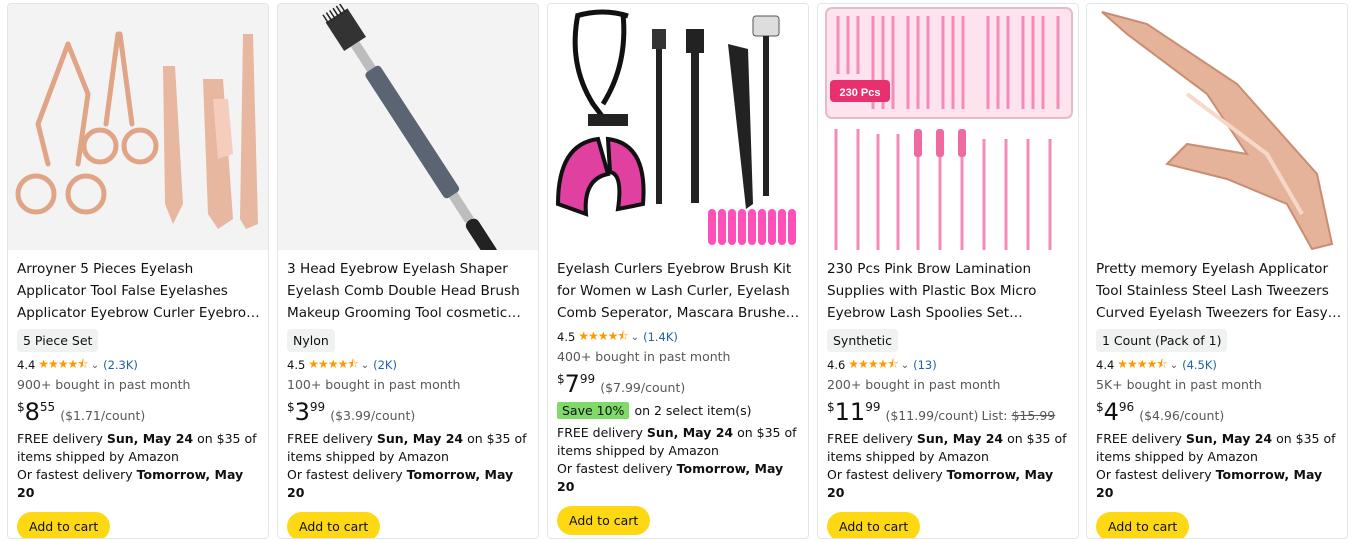 The width and height of the screenshot is (1357, 541). Describe the element at coordinates (680, 337) in the screenshot. I see `rating-row: 4.5 ★★★★⯪ ⌄ (1.4K)` at that location.